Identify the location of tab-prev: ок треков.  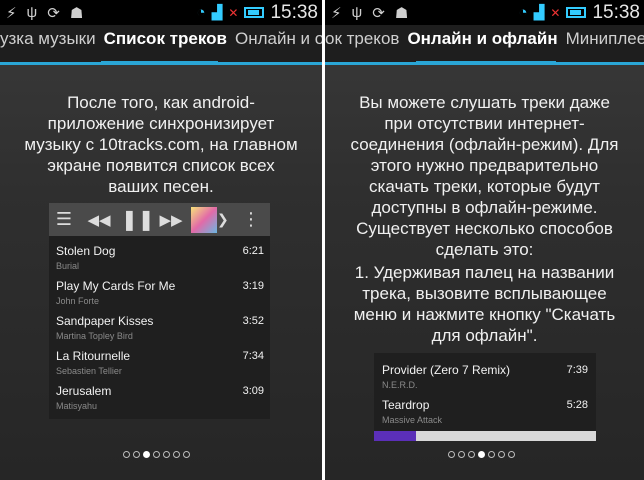
(364, 39).